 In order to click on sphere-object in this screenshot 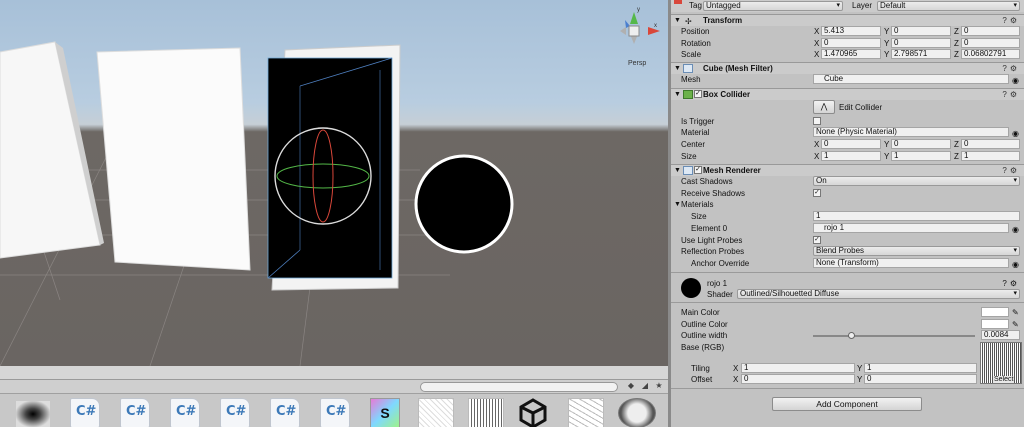, I will do `click(464, 204)`.